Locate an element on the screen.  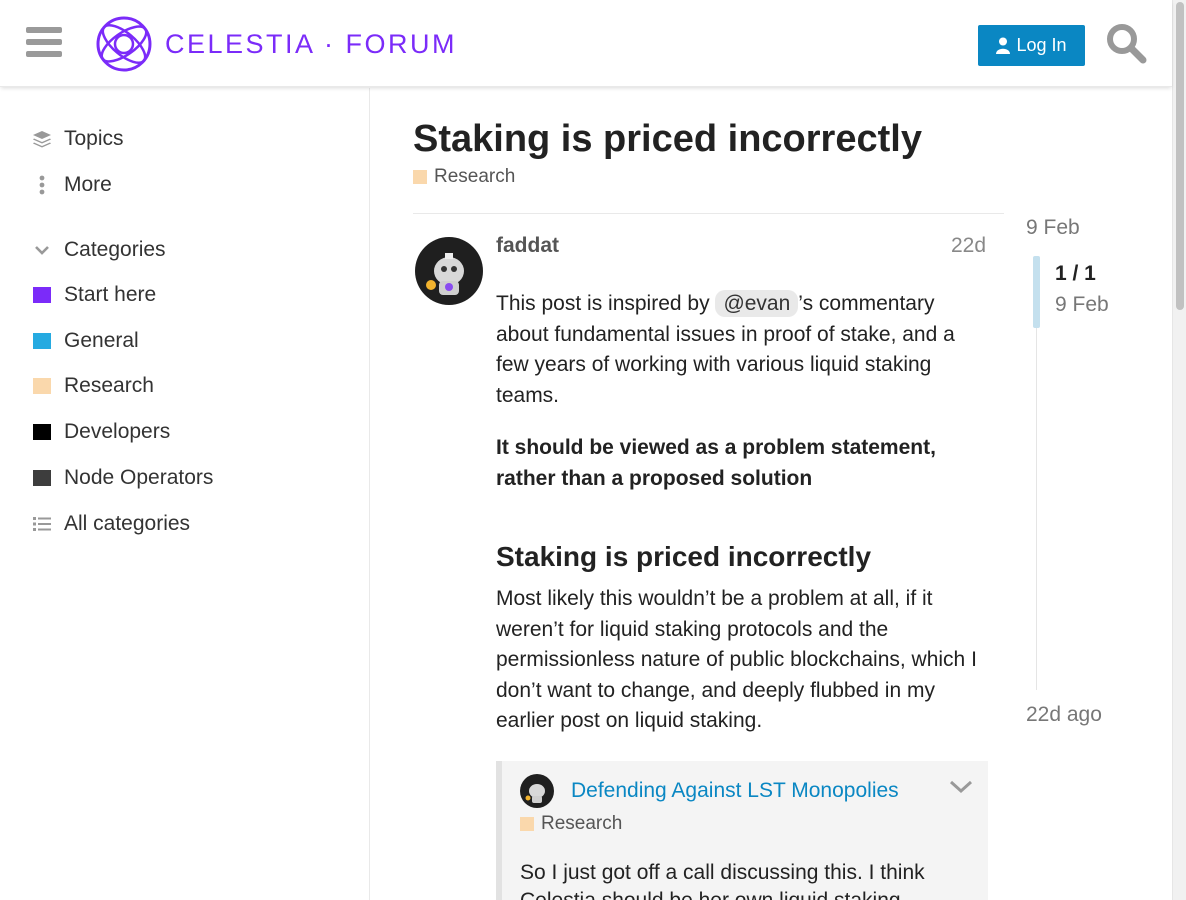
sidebar-category-general: General is located at coordinates (85, 341).